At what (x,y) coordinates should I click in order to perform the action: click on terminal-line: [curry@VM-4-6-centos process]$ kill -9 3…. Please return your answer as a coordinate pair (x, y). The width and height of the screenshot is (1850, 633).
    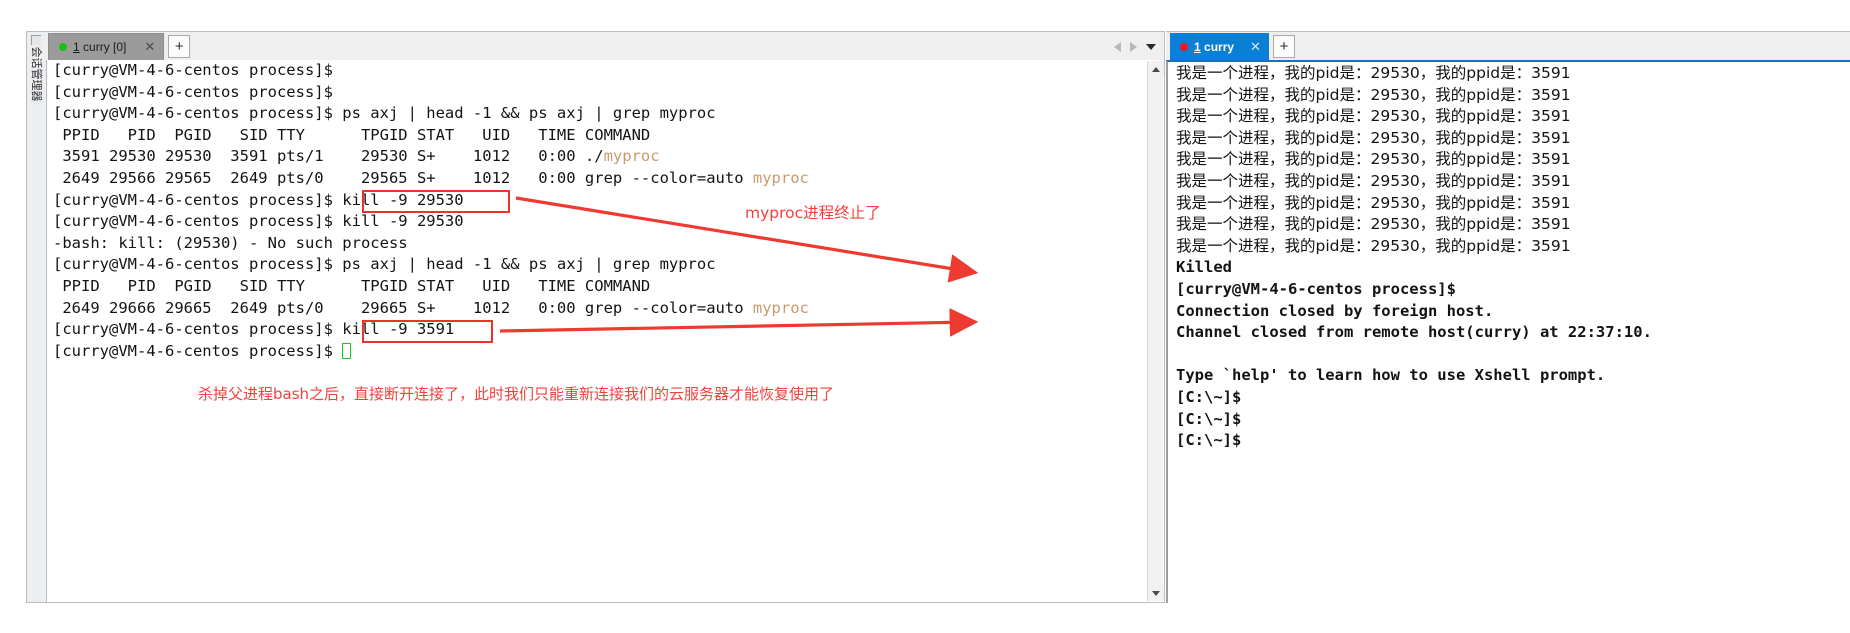
    Looking at the image, I should click on (597, 330).